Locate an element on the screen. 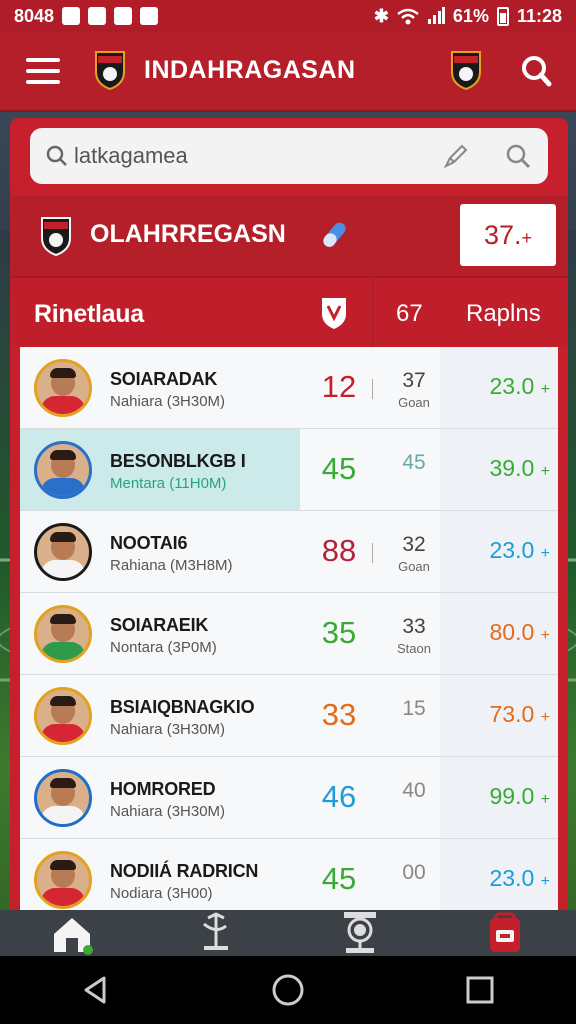 This screenshot has height=1024, width=576. player-name: HOMRORED is located at coordinates (163, 789).